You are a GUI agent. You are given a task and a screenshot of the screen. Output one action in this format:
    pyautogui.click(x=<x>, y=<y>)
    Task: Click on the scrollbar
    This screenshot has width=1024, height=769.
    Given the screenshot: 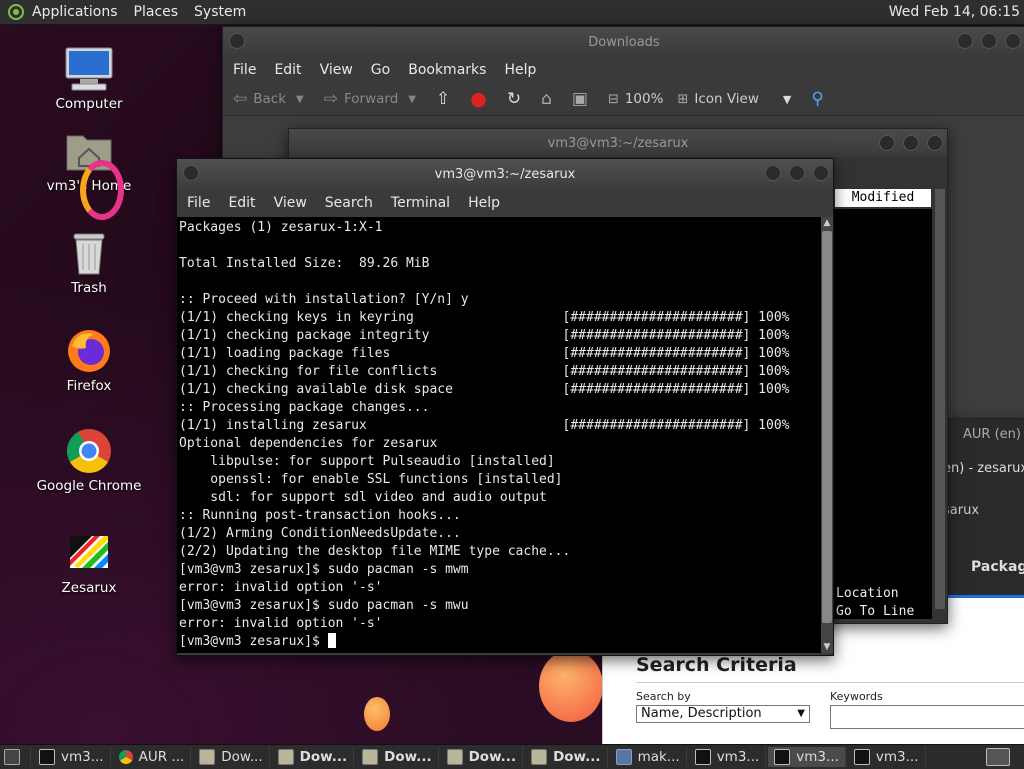 What is the action you would take?
    pyautogui.click(x=940, y=399)
    